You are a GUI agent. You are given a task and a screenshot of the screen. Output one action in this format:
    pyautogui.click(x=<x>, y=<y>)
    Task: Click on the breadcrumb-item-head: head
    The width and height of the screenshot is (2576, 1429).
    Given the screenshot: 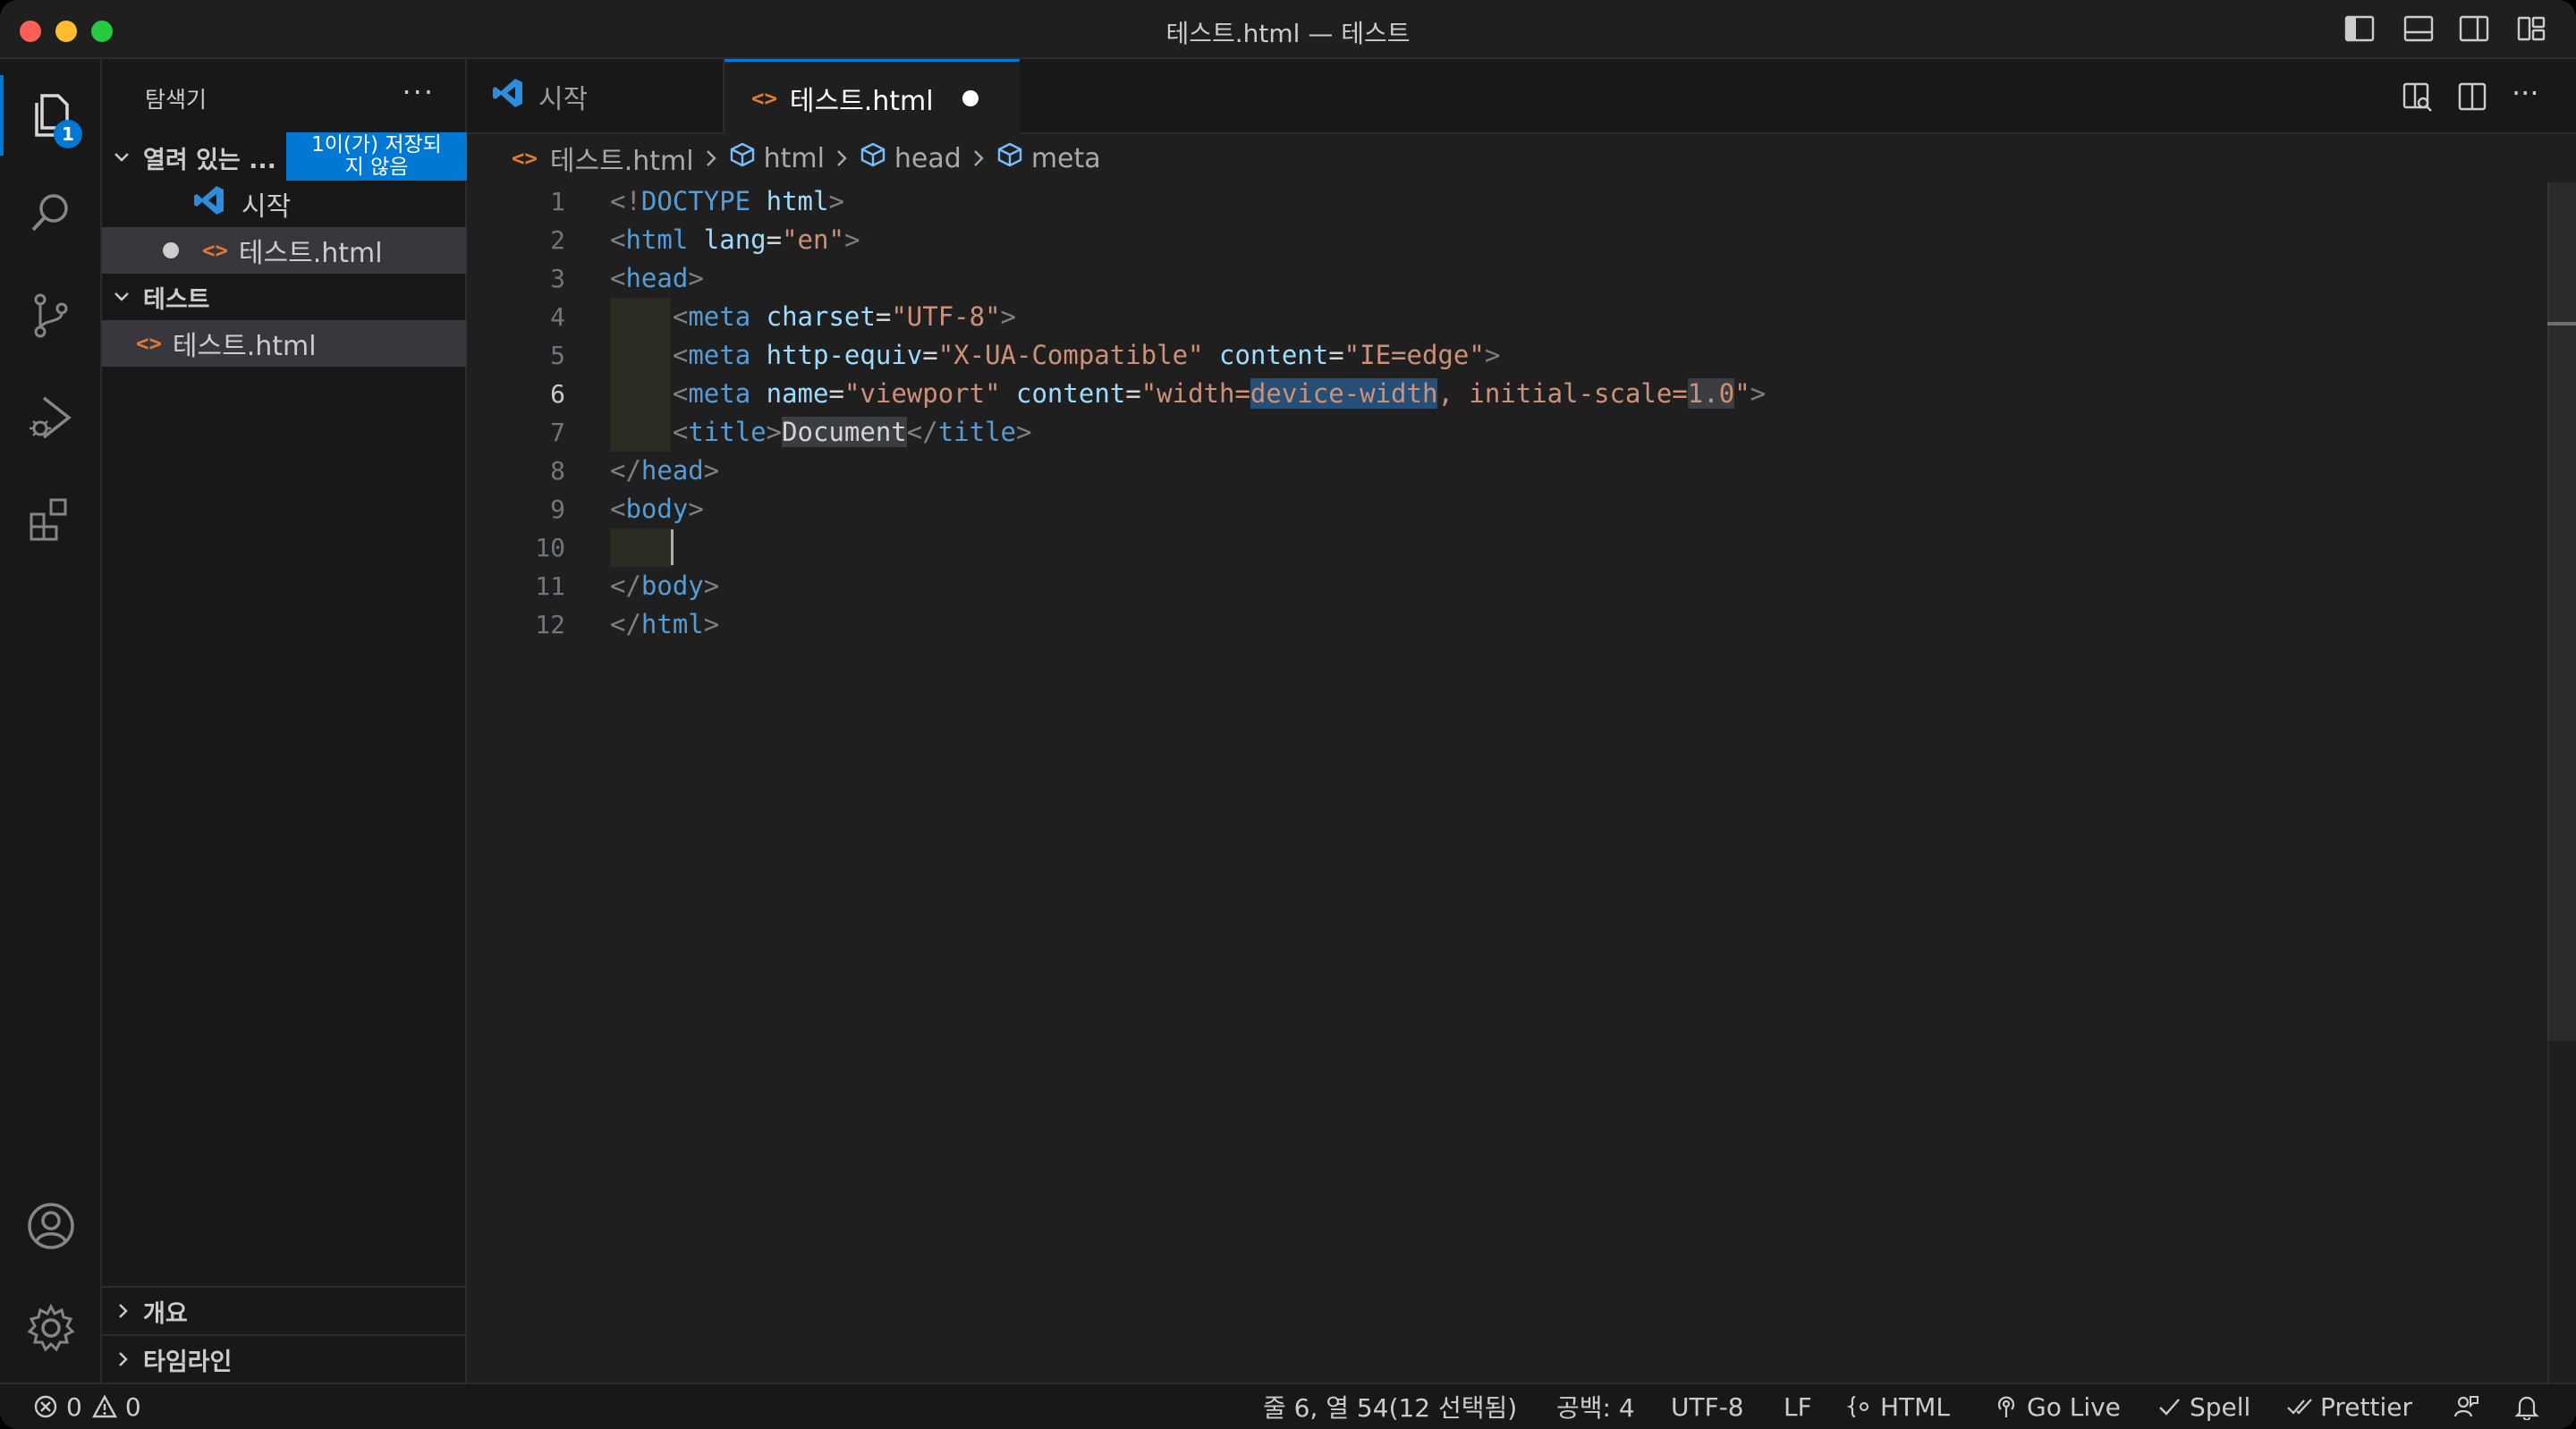 What is the action you would take?
    pyautogui.click(x=910, y=158)
    